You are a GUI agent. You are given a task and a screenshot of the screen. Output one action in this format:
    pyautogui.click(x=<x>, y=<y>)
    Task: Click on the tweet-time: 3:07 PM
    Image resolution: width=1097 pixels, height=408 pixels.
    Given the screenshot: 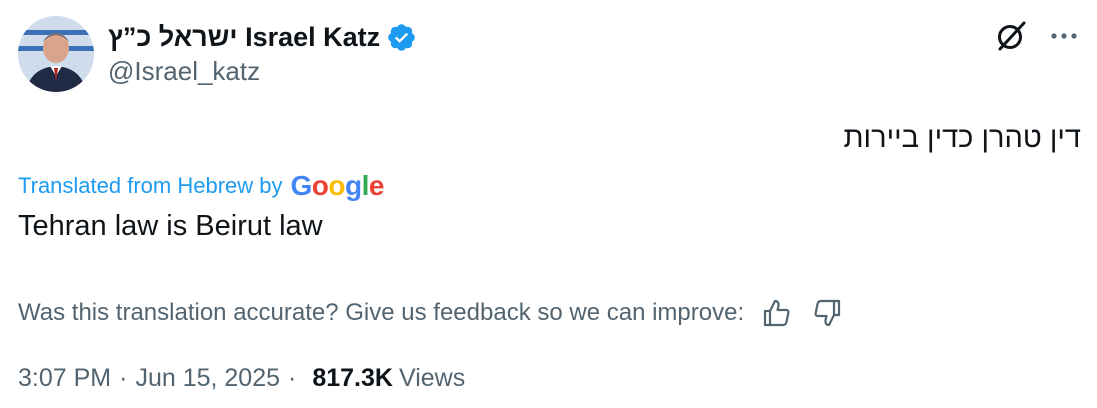 What is the action you would take?
    pyautogui.click(x=64, y=378)
    